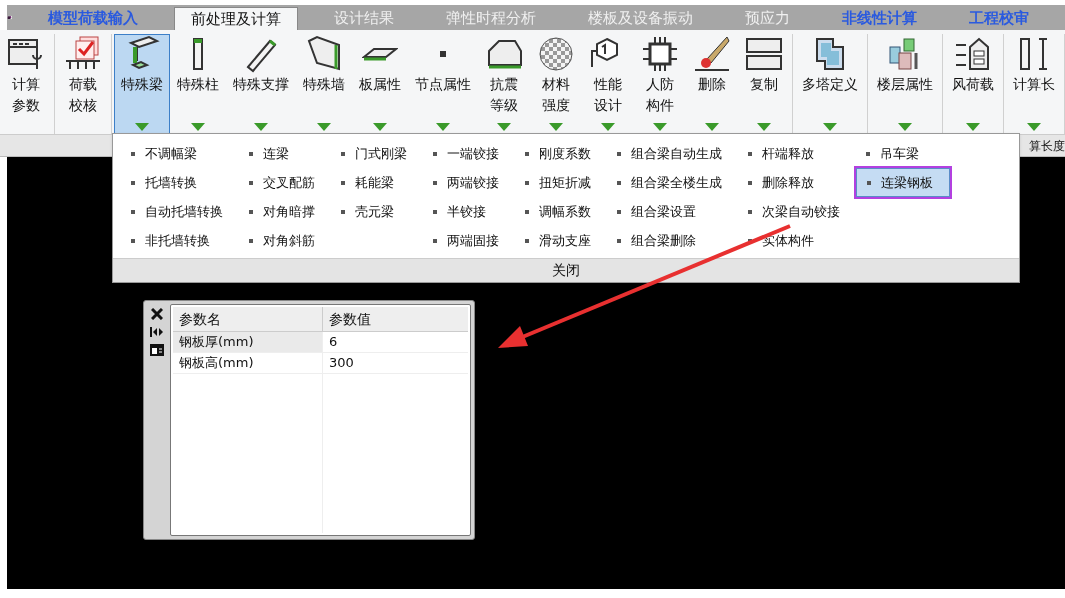 The height and width of the screenshot is (598, 1065). What do you see at coordinates (157, 314) in the screenshot?
I see `close-icon` at bounding box center [157, 314].